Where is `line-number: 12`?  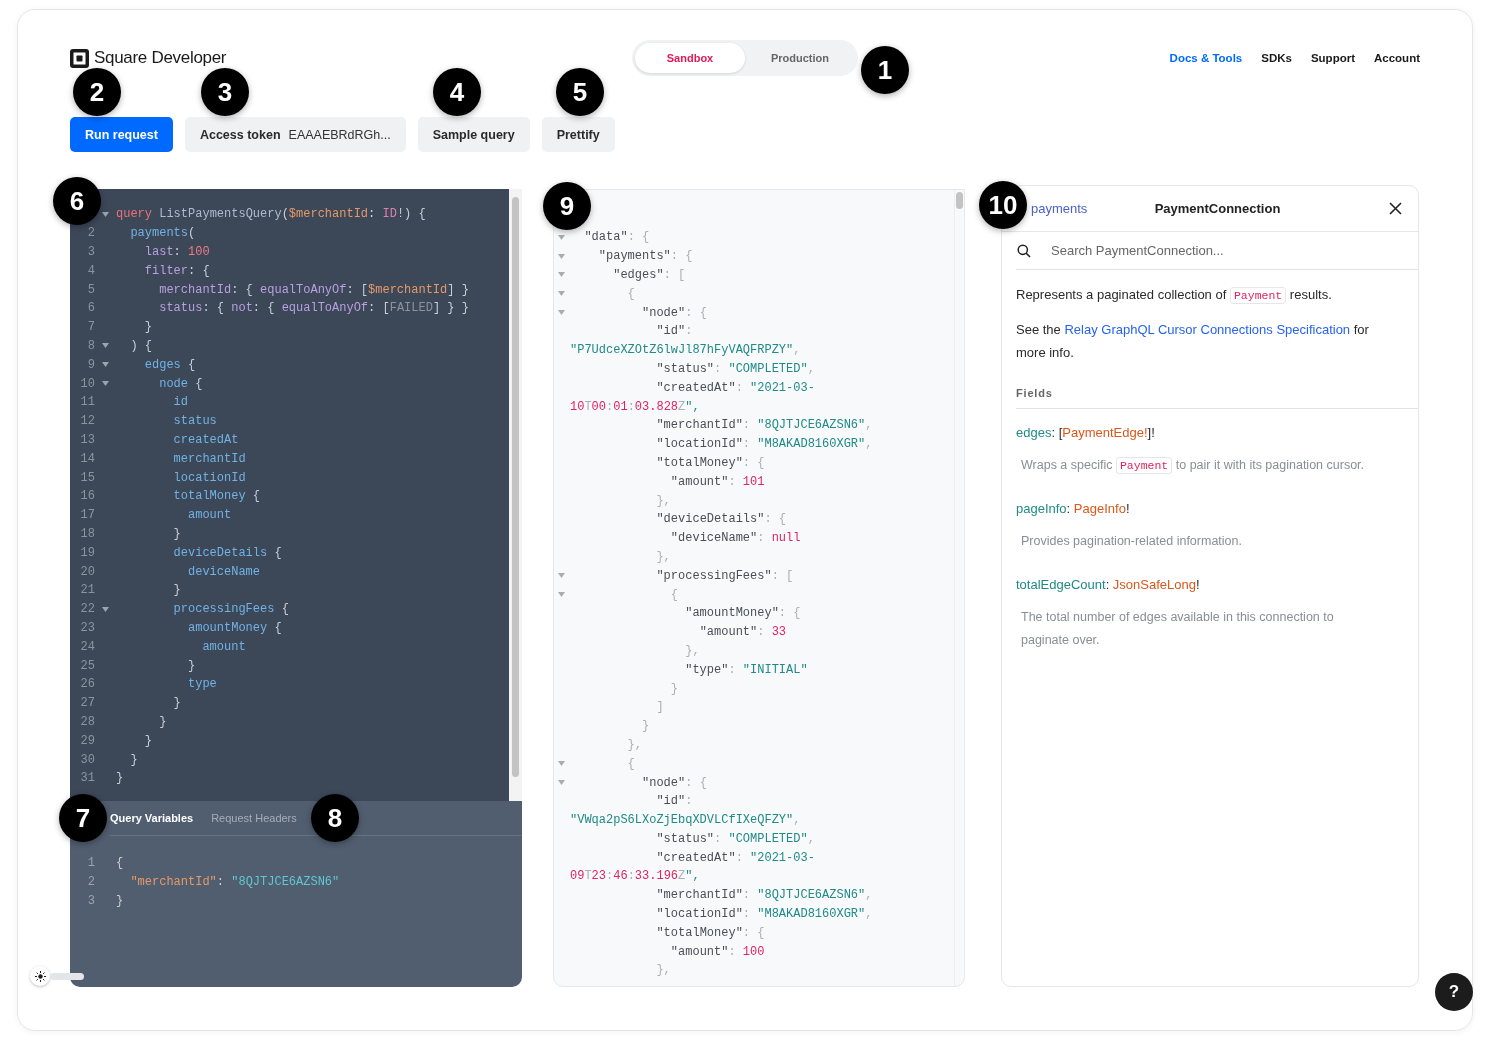
line-number: 12 is located at coordinates (87, 421).